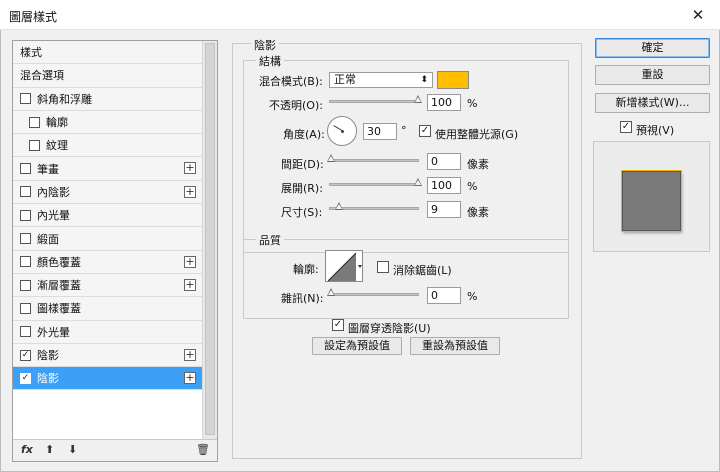 Image resolution: width=720 pixels, height=472 pixels. Describe the element at coordinates (27, 449) in the screenshot. I see `fx-icon: fx` at that location.